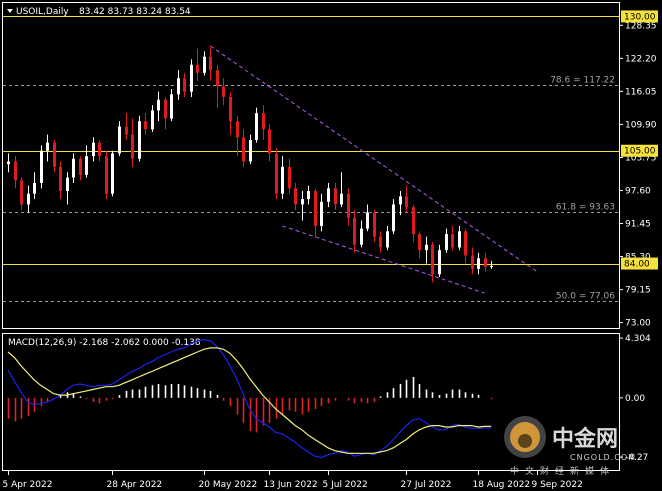 This screenshot has width=662, height=491. Describe the element at coordinates (585, 297) in the screenshot. I see `fib-level-label: 50.0 = 77.06` at that location.